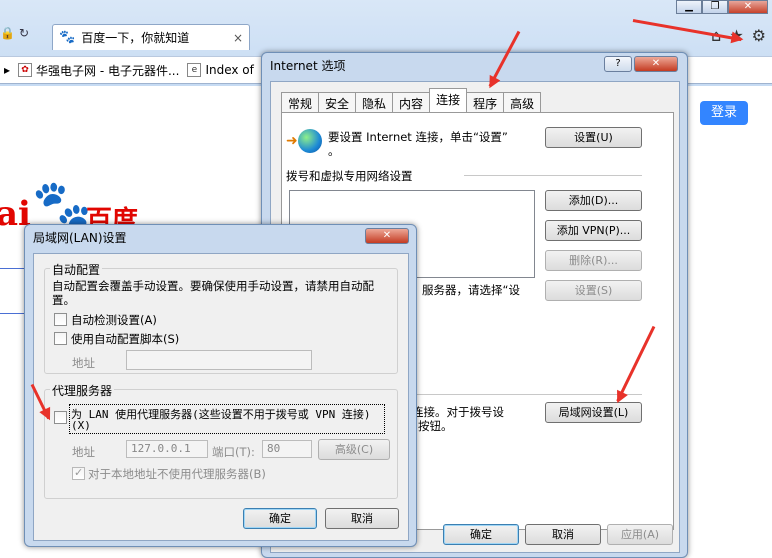  I want to click on script-address-field, so click(219, 360).